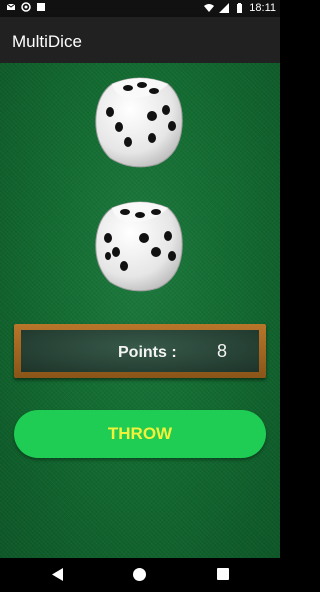 The height and width of the screenshot is (592, 320). I want to click on circle-icon, so click(26, 7).